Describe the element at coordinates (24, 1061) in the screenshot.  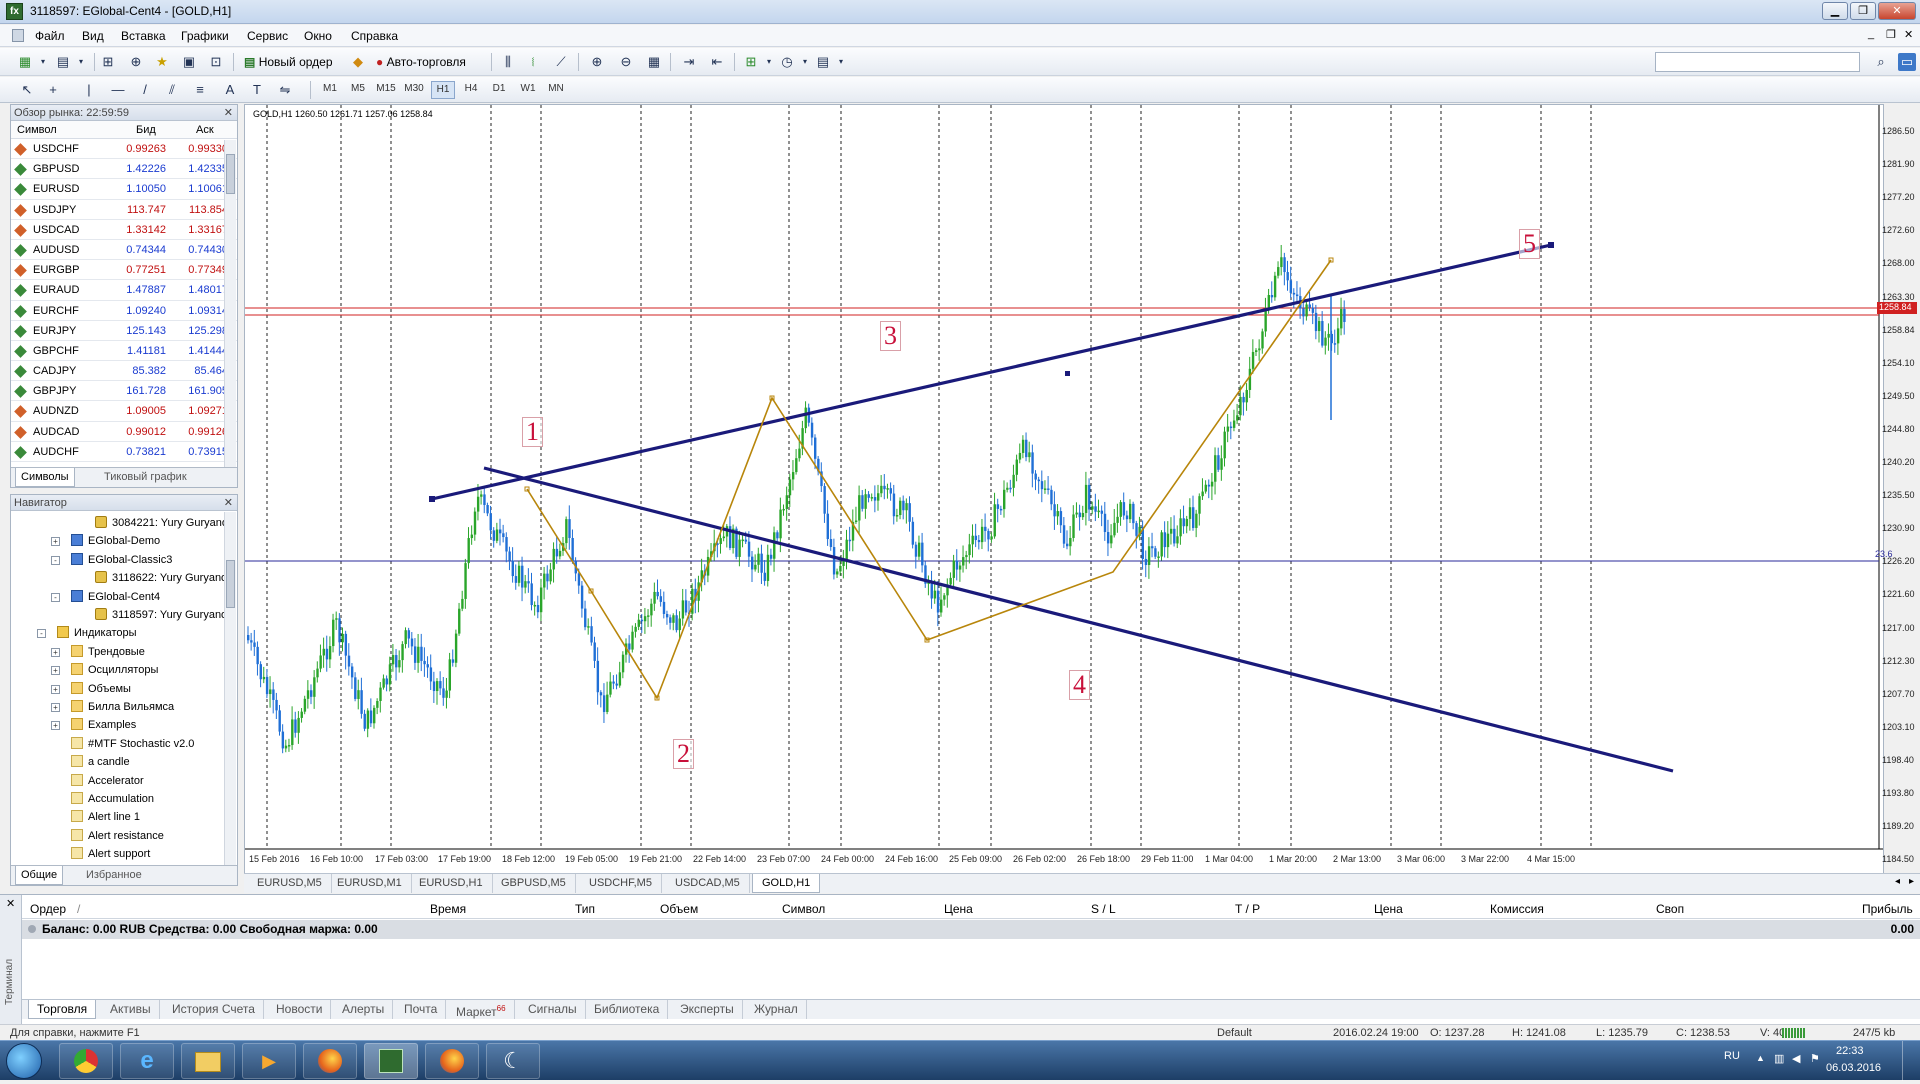
I see `start-button` at that location.